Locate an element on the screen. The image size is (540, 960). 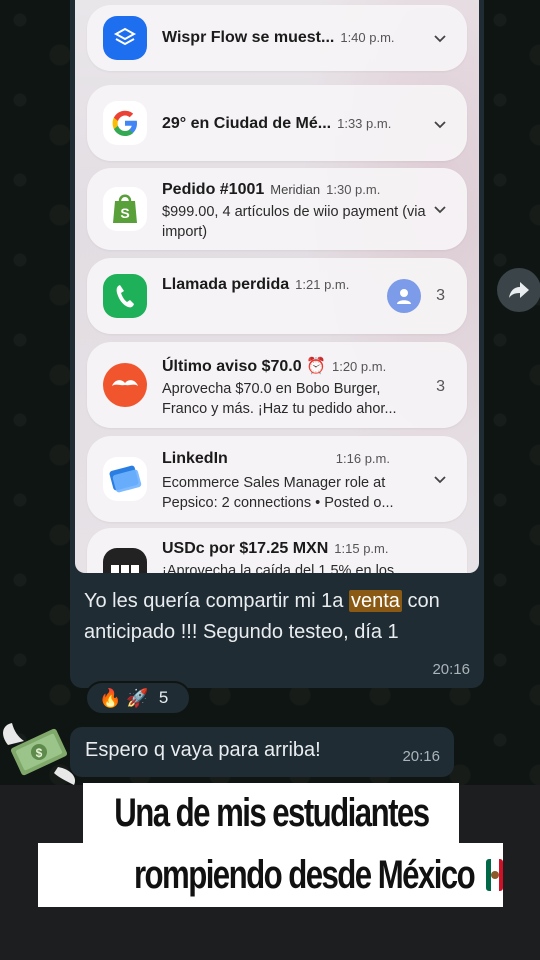
message-text: Espero q vaya para arriba! is located at coordinates (203, 750).